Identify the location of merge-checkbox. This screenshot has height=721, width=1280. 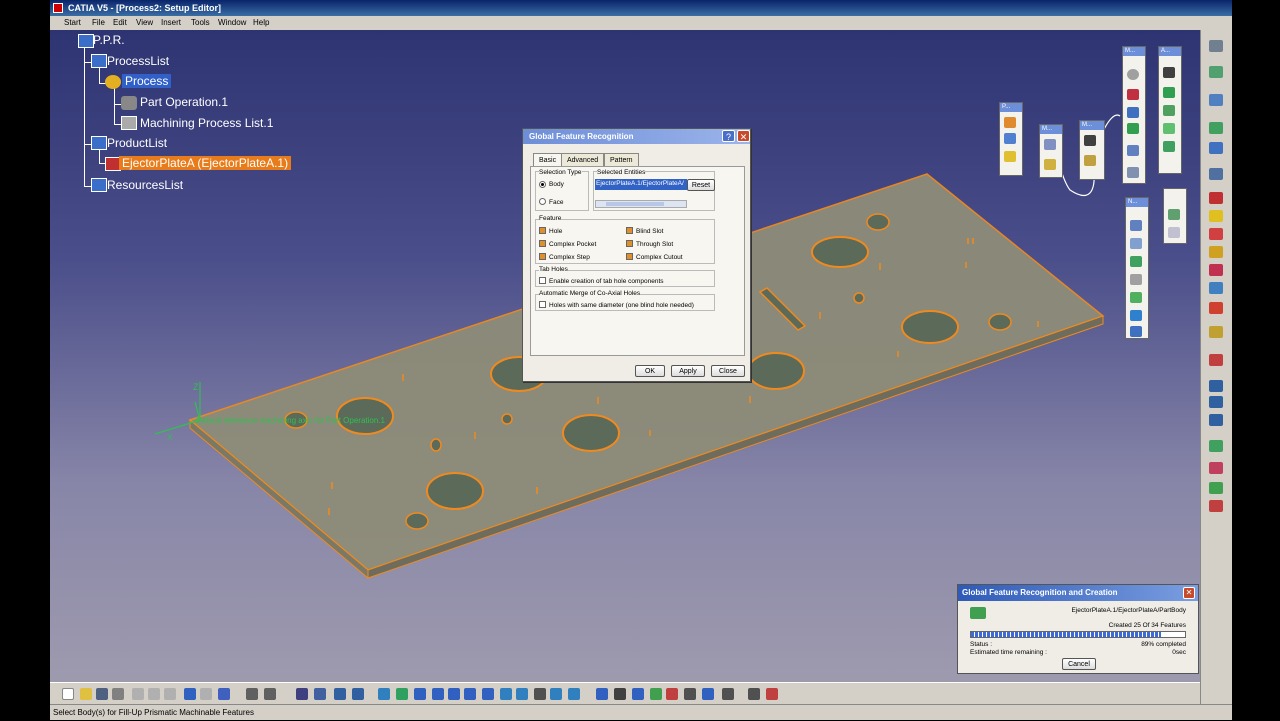
(542, 304).